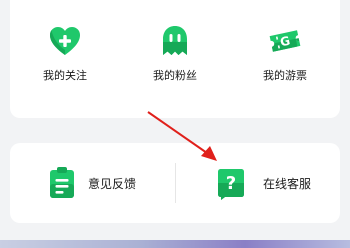  Describe the element at coordinates (175, 40) in the screenshot. I see `ghost-icon` at that location.